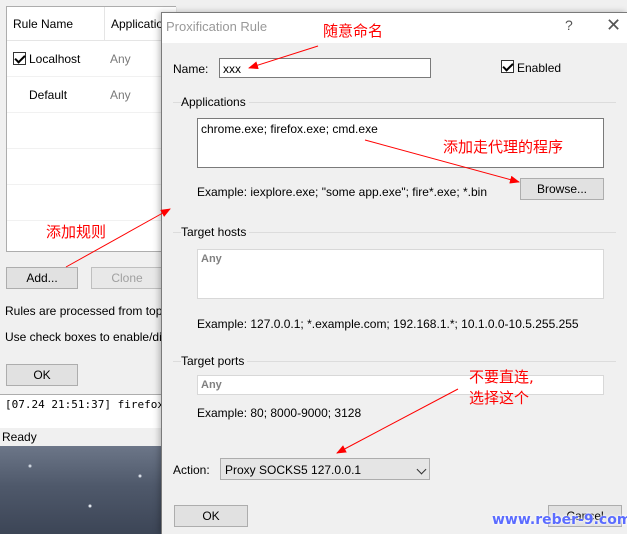  What do you see at coordinates (503, 147) in the screenshot?
I see `applications-annotation: 添加走代理的程序` at bounding box center [503, 147].